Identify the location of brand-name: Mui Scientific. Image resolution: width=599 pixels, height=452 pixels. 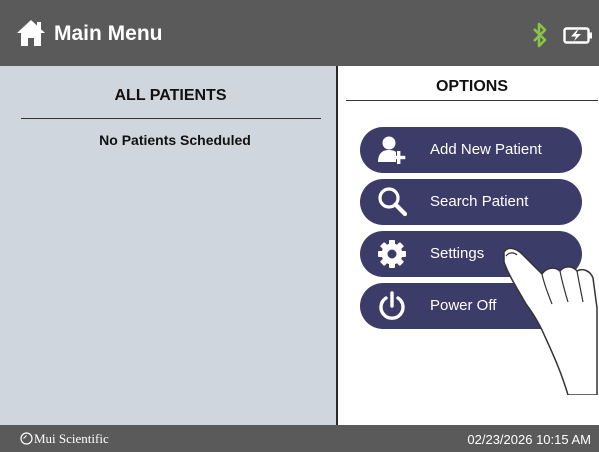
(71, 438).